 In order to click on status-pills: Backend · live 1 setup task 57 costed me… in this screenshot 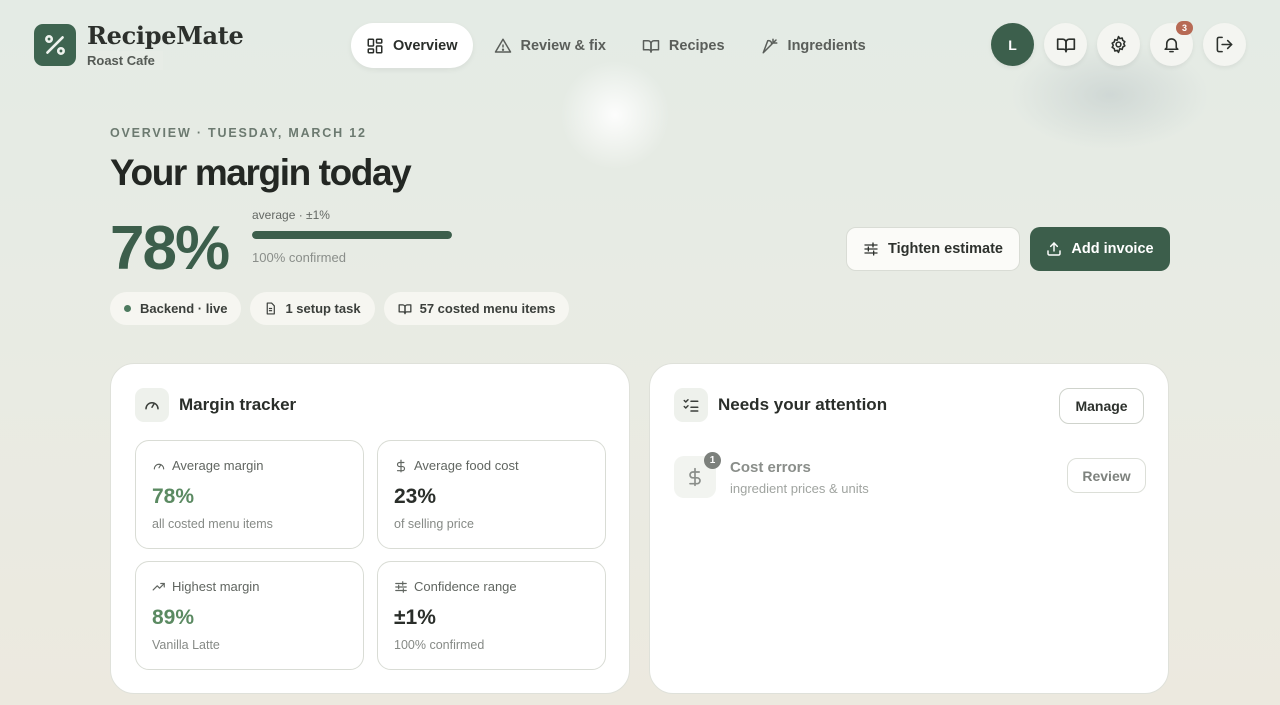, I will do `click(340, 308)`.